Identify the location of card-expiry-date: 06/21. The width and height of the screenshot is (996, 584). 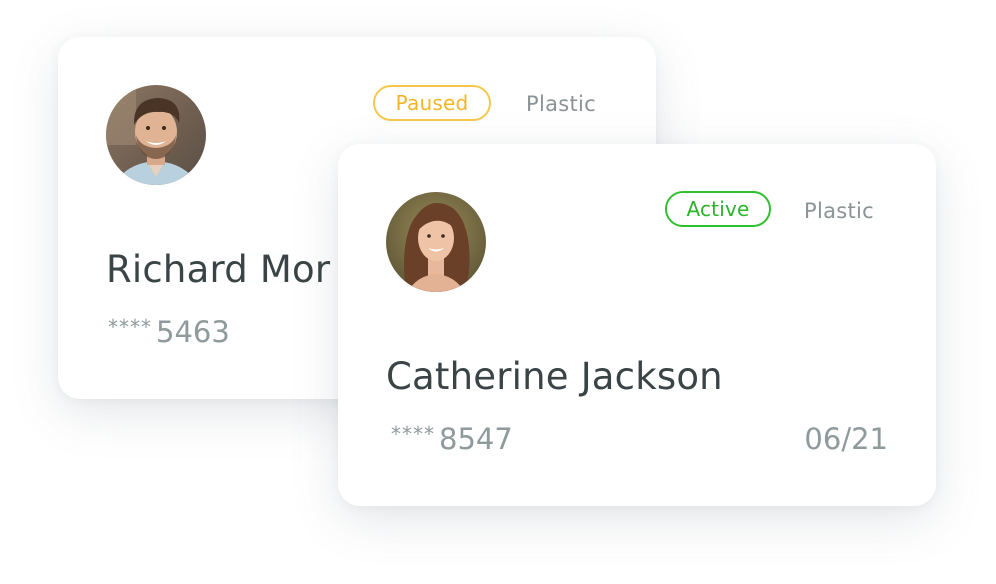
(846, 439).